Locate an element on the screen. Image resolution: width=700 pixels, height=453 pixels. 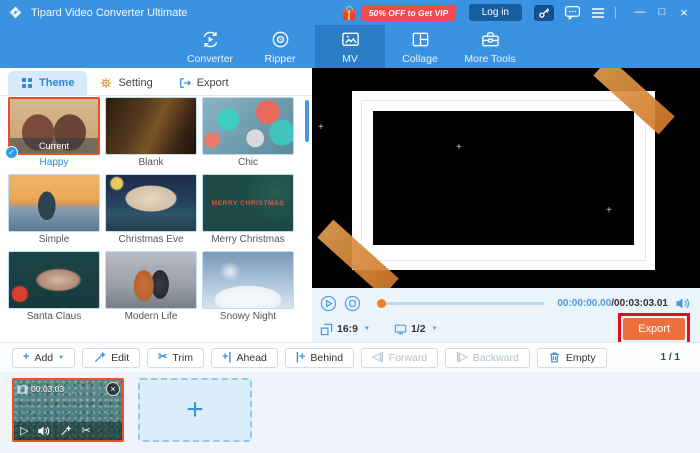
theme-item-santa-claus: Santa Claus is located at coordinates (54, 287).